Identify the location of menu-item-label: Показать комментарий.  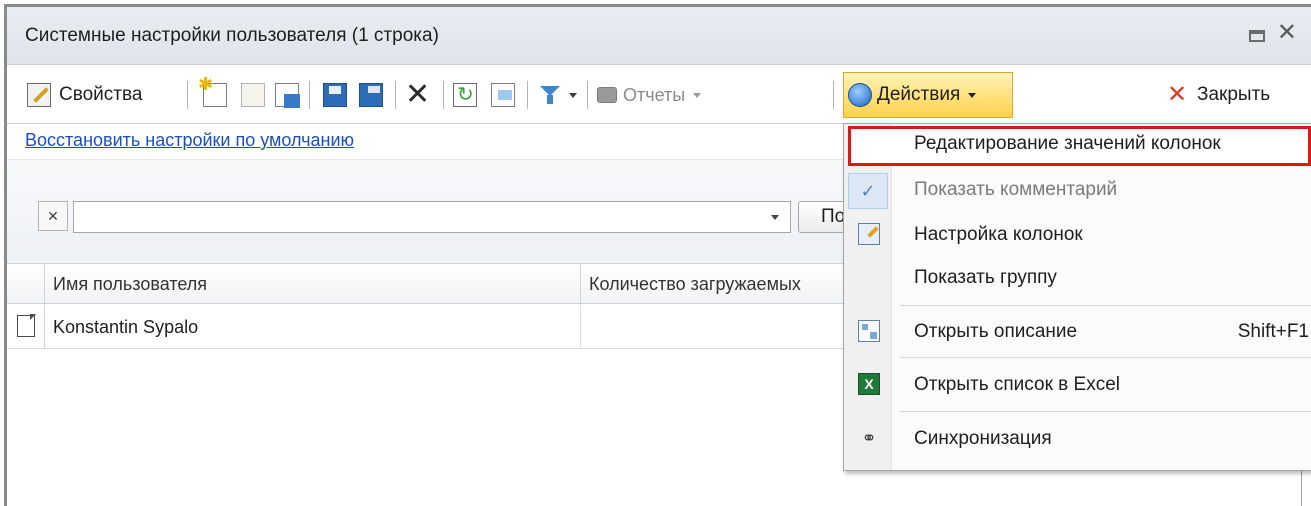
(1016, 189).